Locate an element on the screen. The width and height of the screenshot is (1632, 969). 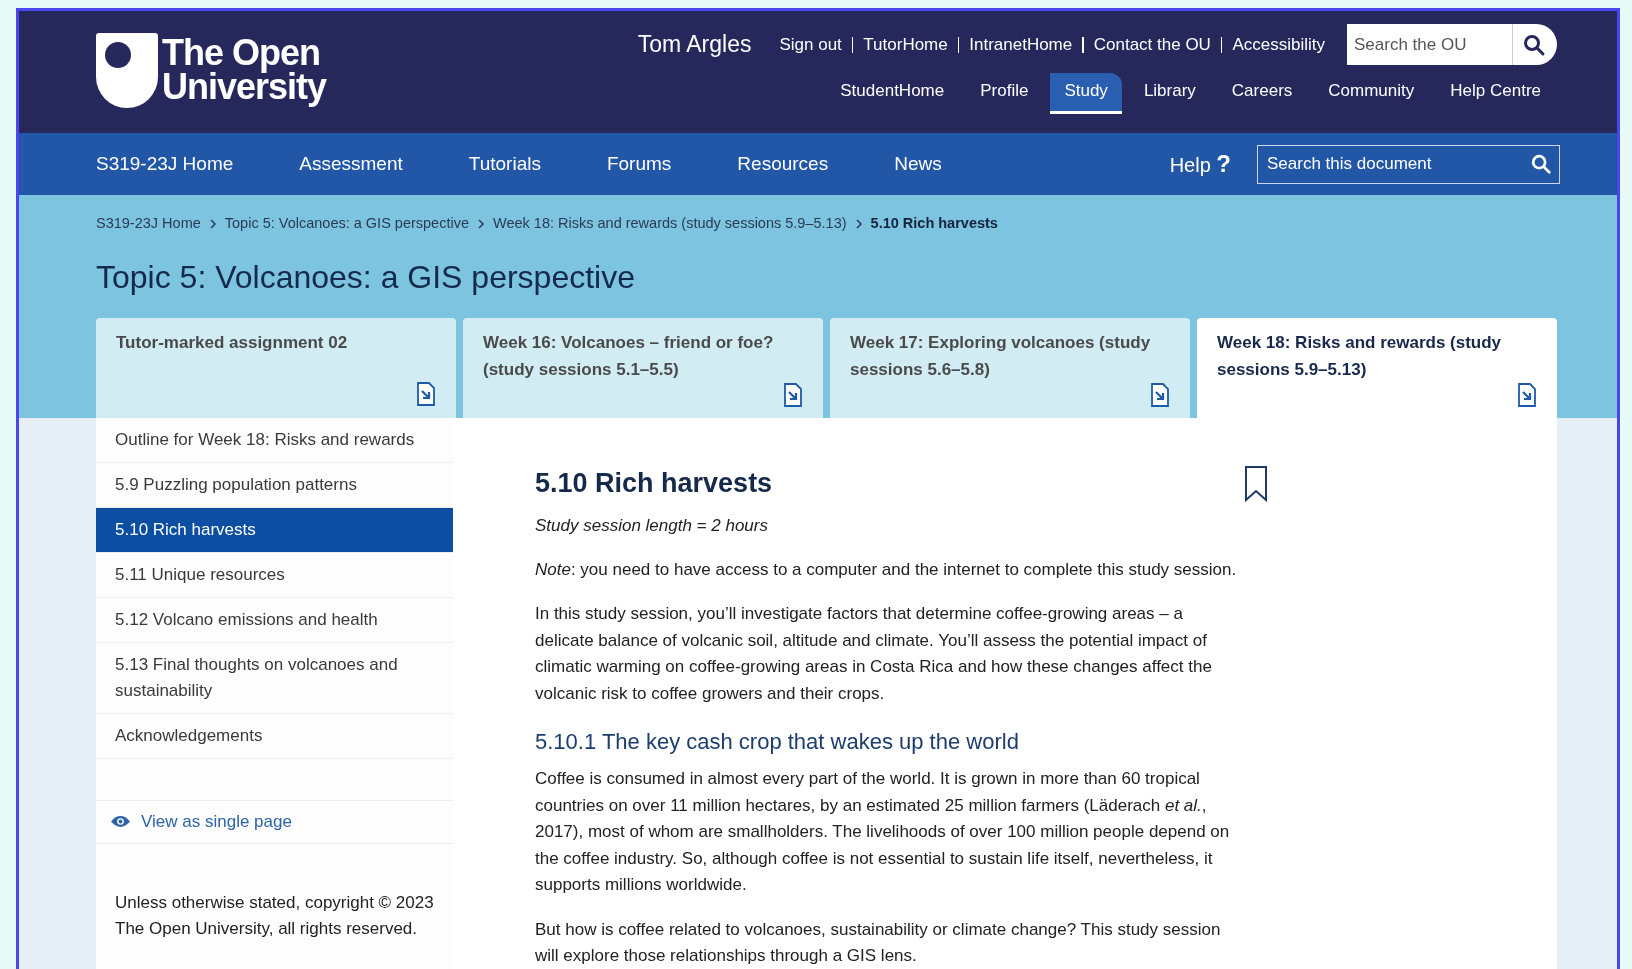
help-link: Help ? is located at coordinates (1200, 164).